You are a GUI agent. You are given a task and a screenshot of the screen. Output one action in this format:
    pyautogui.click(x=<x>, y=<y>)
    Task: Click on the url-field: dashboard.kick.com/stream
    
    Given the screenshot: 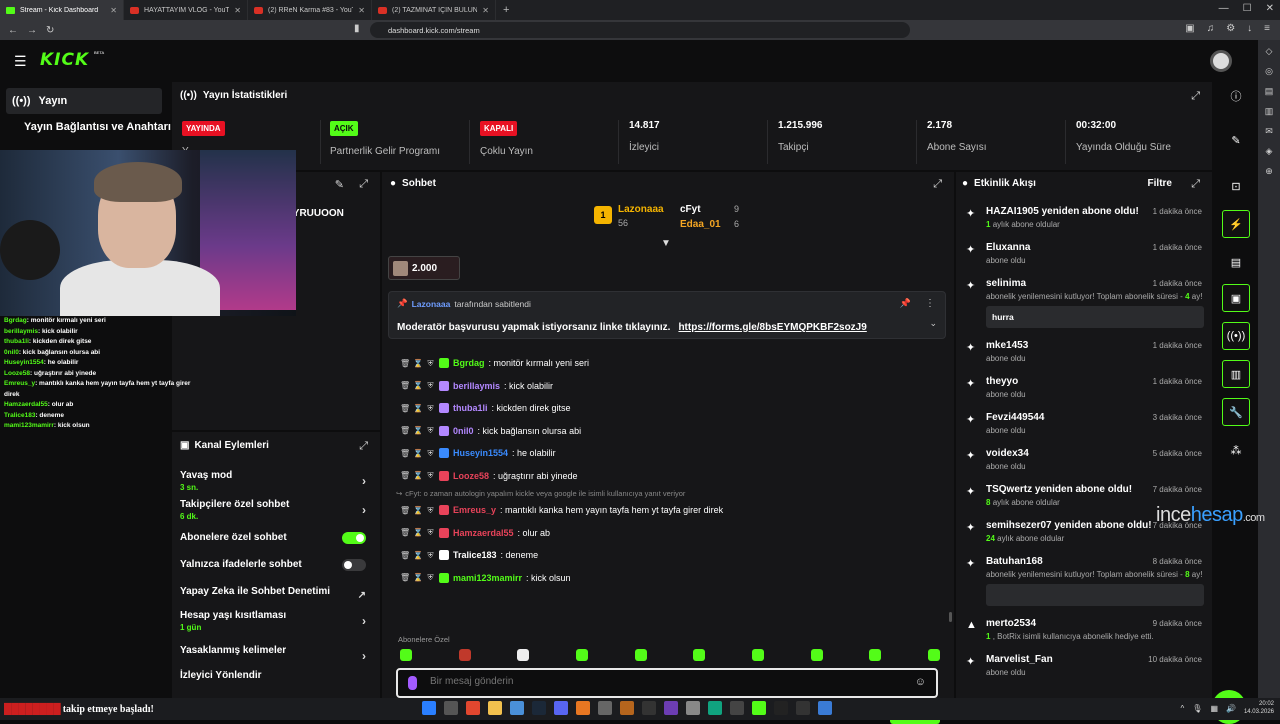 What is the action you would take?
    pyautogui.click(x=640, y=30)
    